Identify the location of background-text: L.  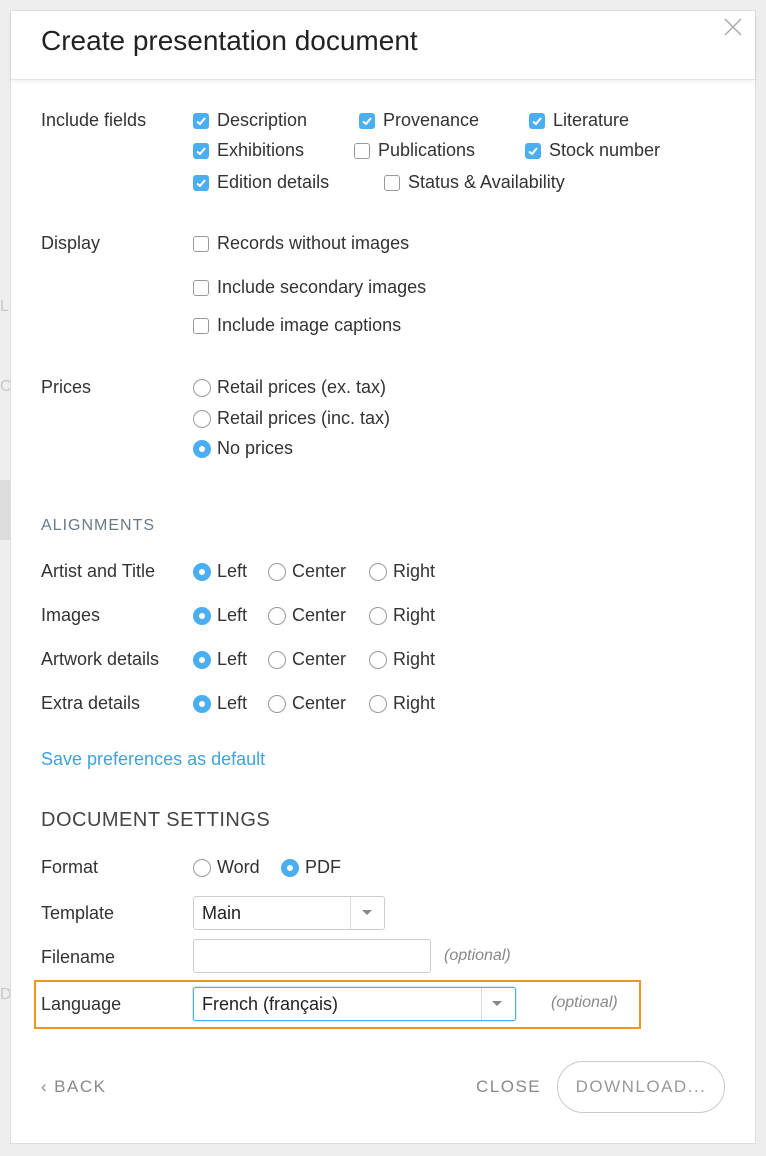
(4, 306).